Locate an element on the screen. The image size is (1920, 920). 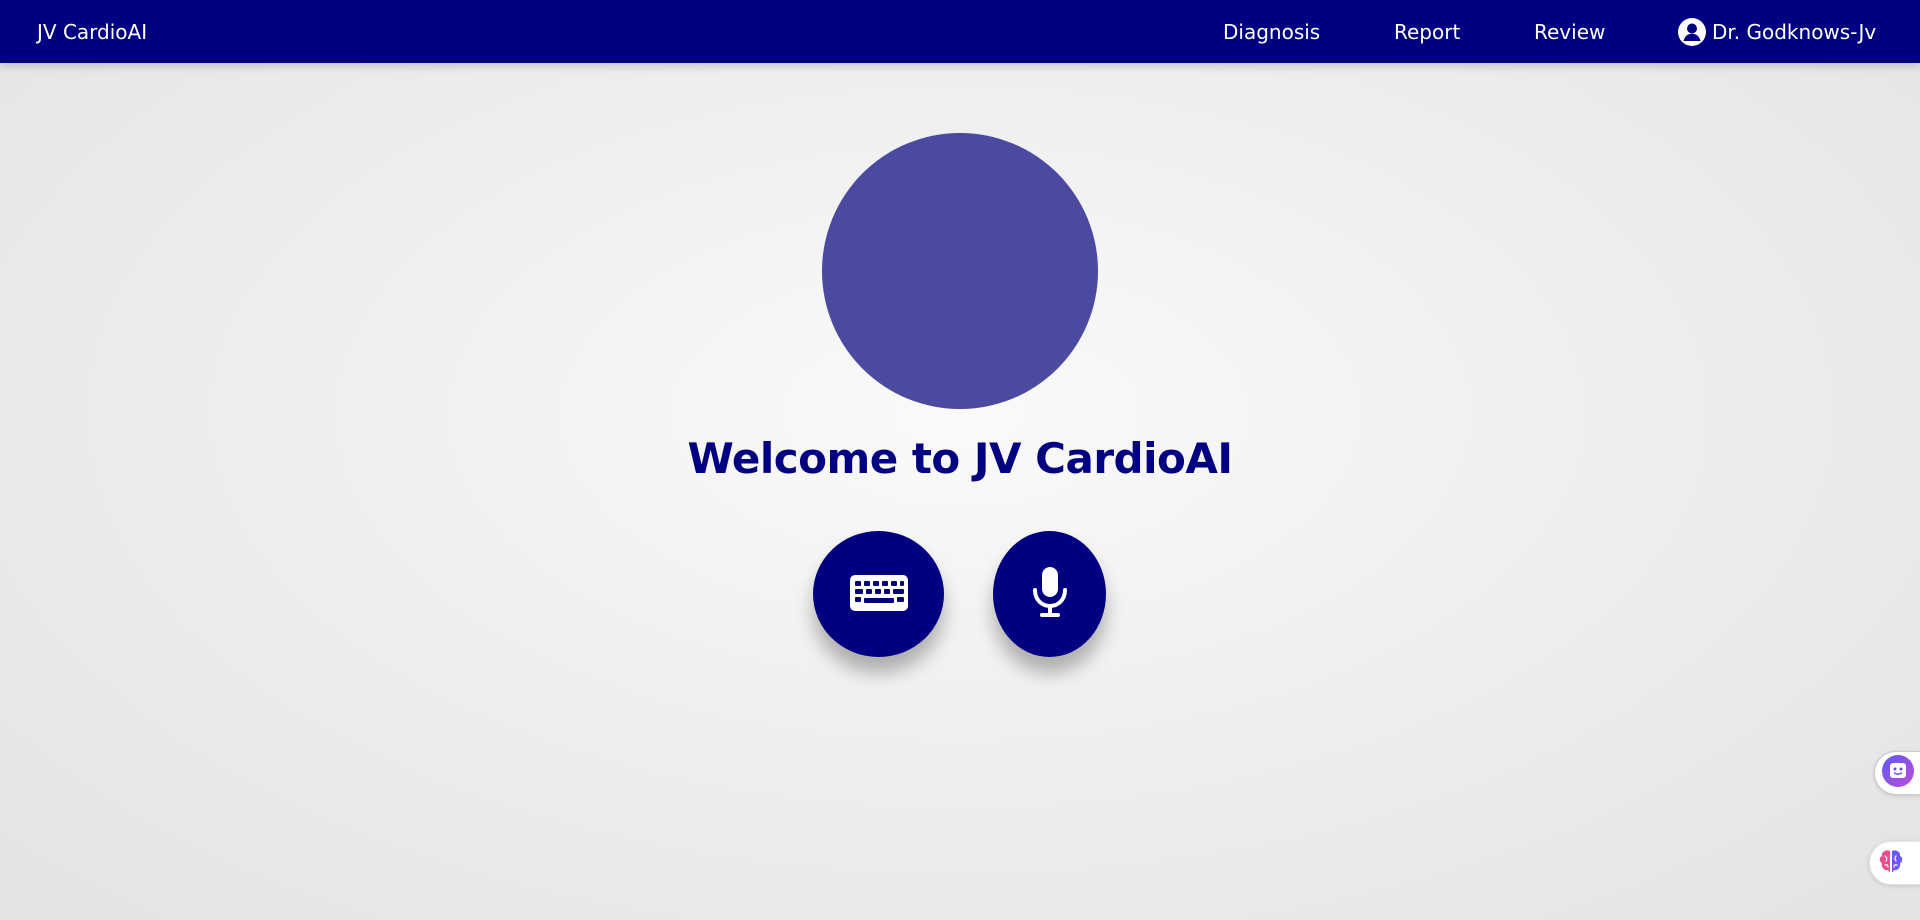
welcome-title: Welcome to JV CardioAI is located at coordinates (960, 458).